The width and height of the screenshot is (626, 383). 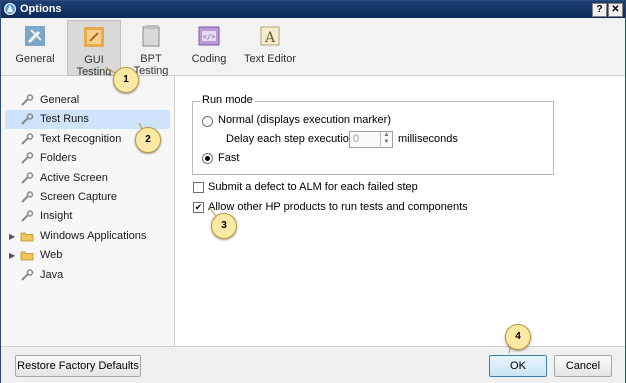 What do you see at coordinates (126, 80) in the screenshot?
I see `callout-1: 1` at bounding box center [126, 80].